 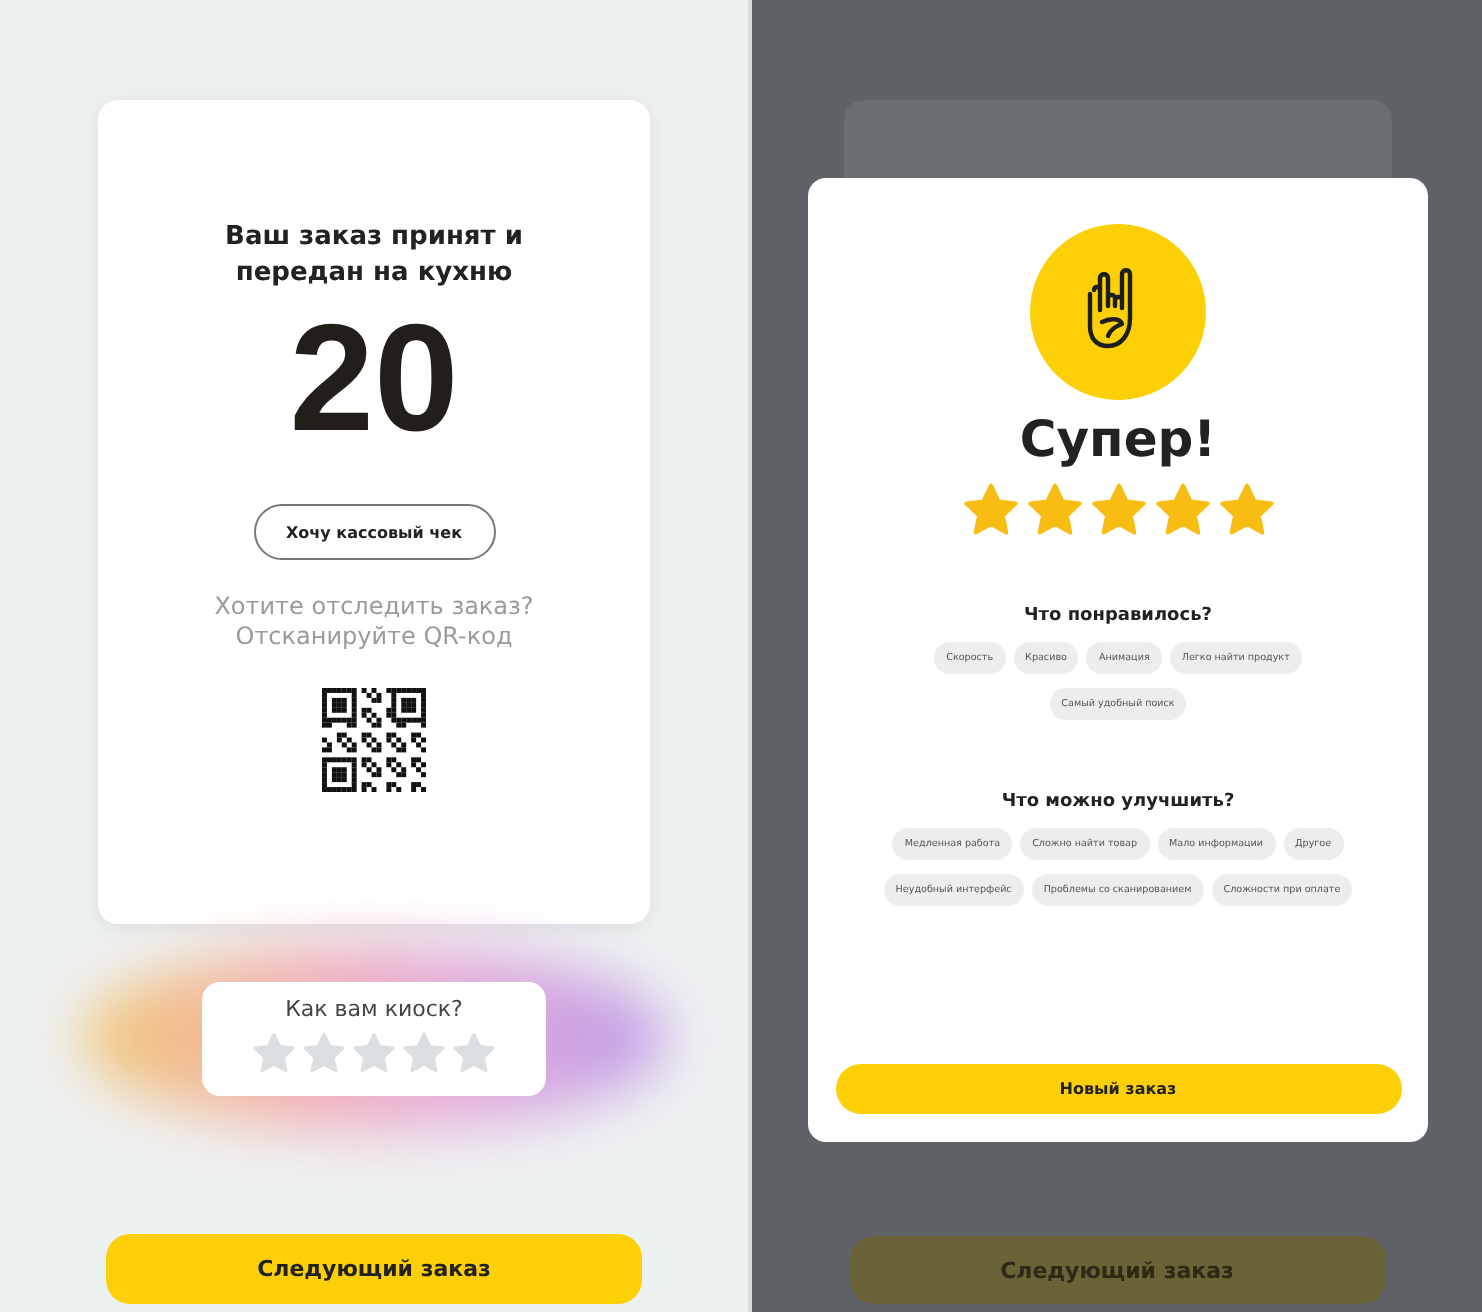 What do you see at coordinates (1118, 802) in the screenshot?
I see `improve-title: Что можно улучшить?` at bounding box center [1118, 802].